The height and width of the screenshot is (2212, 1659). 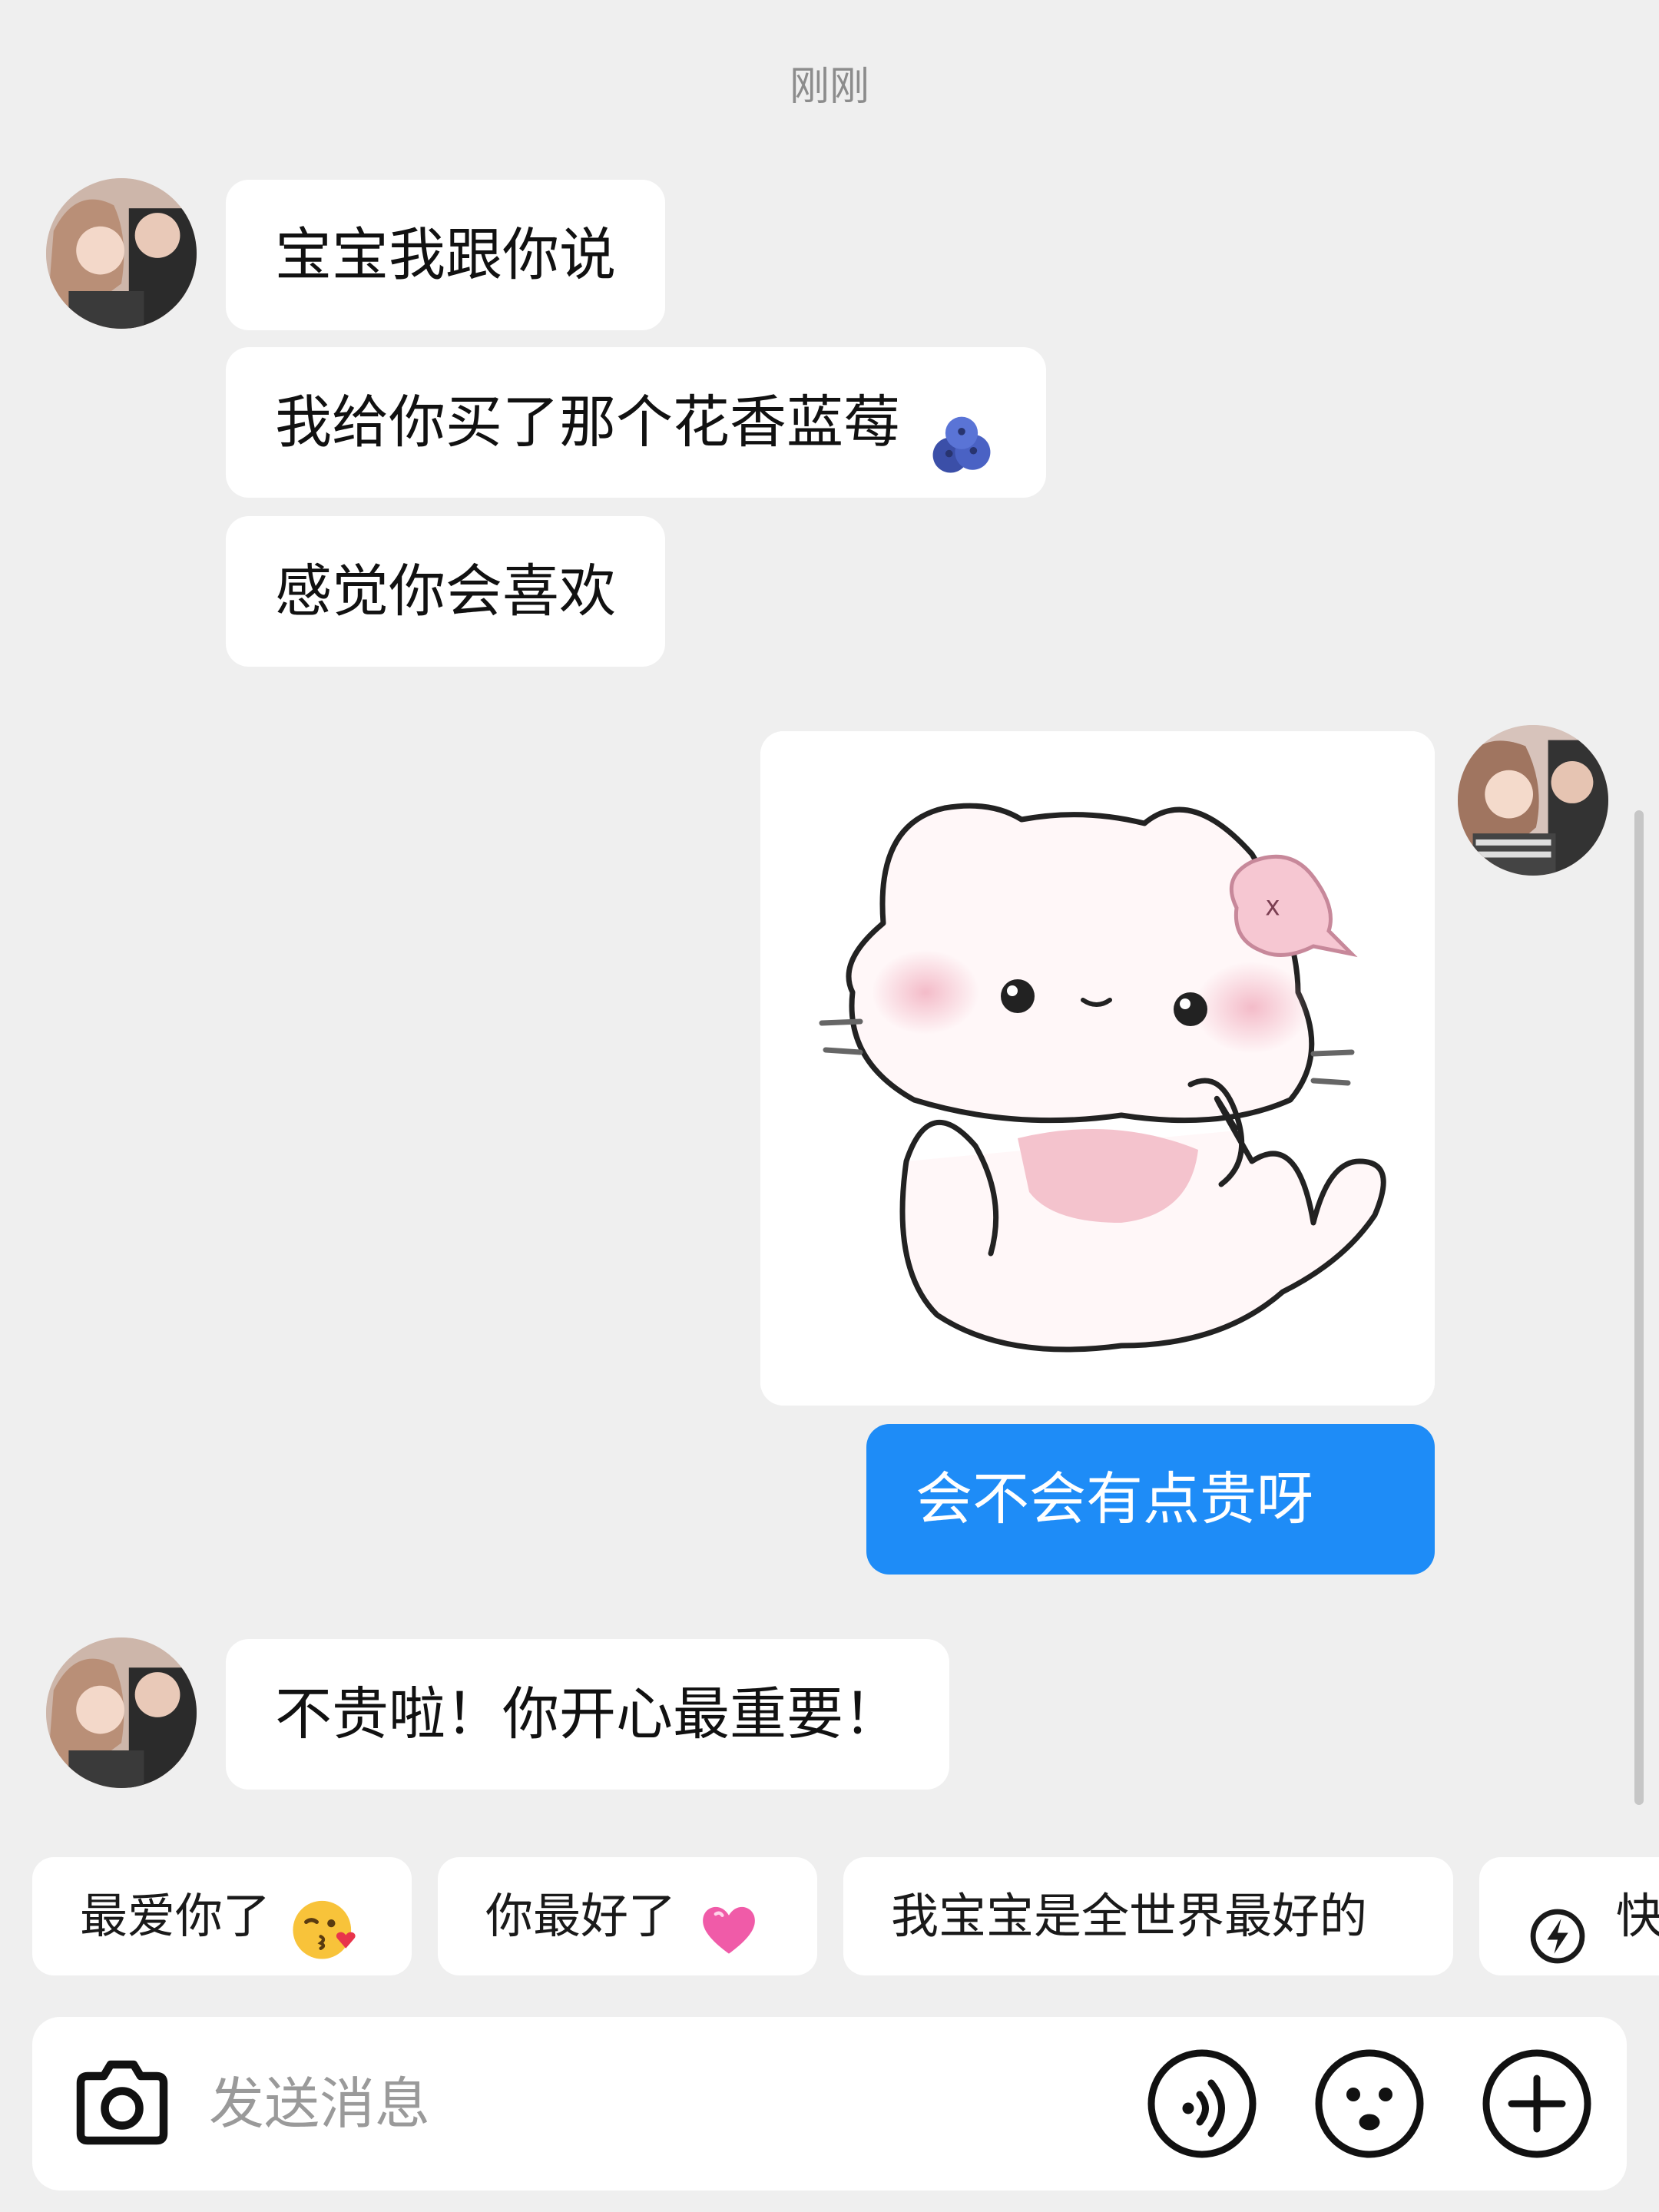 I want to click on quick-reply-chip: 你最好了, so click(x=627, y=1916).